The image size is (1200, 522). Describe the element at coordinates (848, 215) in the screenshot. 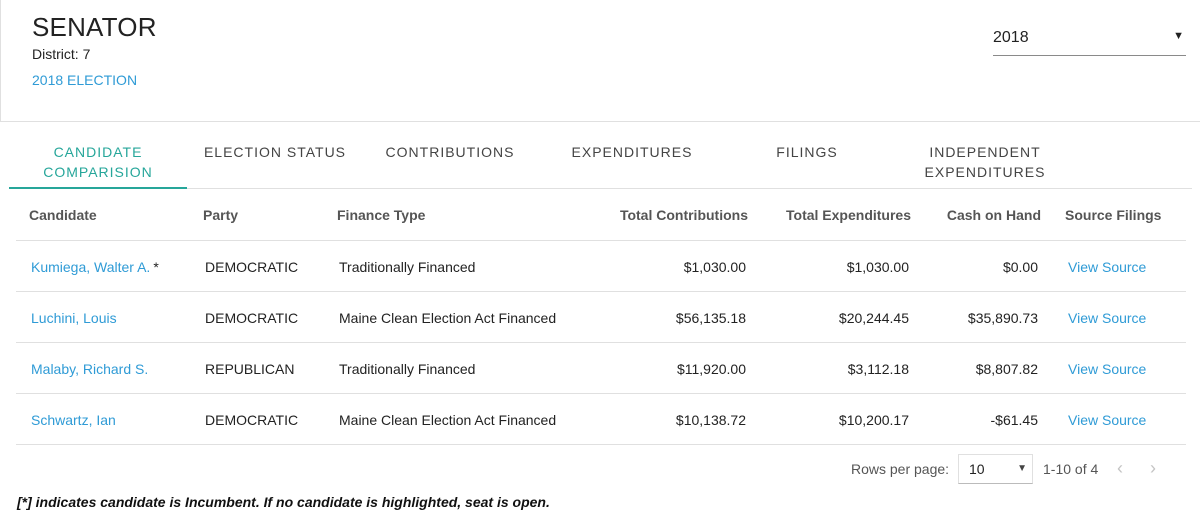

I see `column-header-total-expenditures: Total Expenditures` at that location.